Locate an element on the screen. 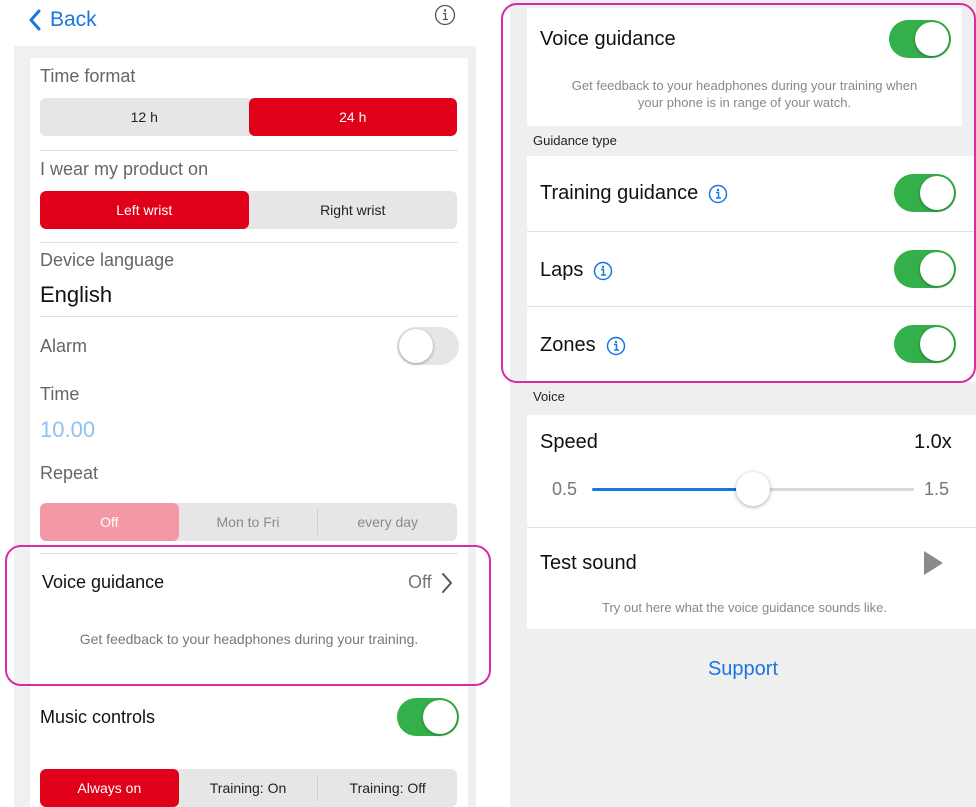  time-format-segmented: 12 h 24 h is located at coordinates (248, 117).